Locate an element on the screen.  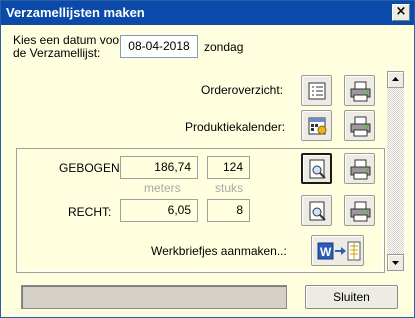
svg-text: W is located at coordinates (326, 252).